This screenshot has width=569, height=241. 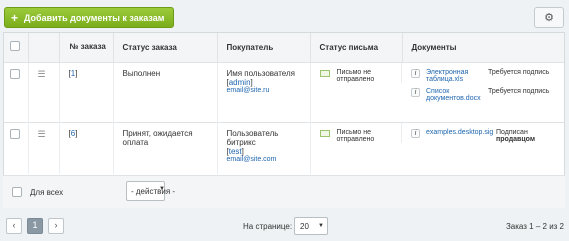 What do you see at coordinates (235, 151) in the screenshot?
I see `buyer-login-link: test` at bounding box center [235, 151].